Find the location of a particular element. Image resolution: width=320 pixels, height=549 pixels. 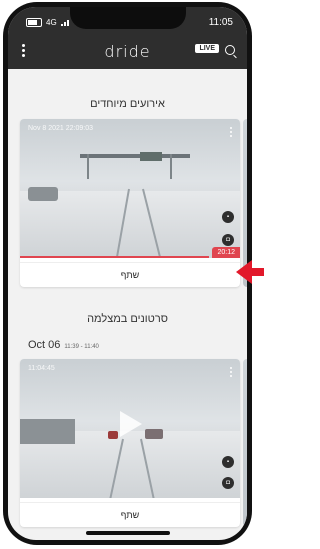

camera-section-title: סרטונים במצלמה is located at coordinates (127, 319).